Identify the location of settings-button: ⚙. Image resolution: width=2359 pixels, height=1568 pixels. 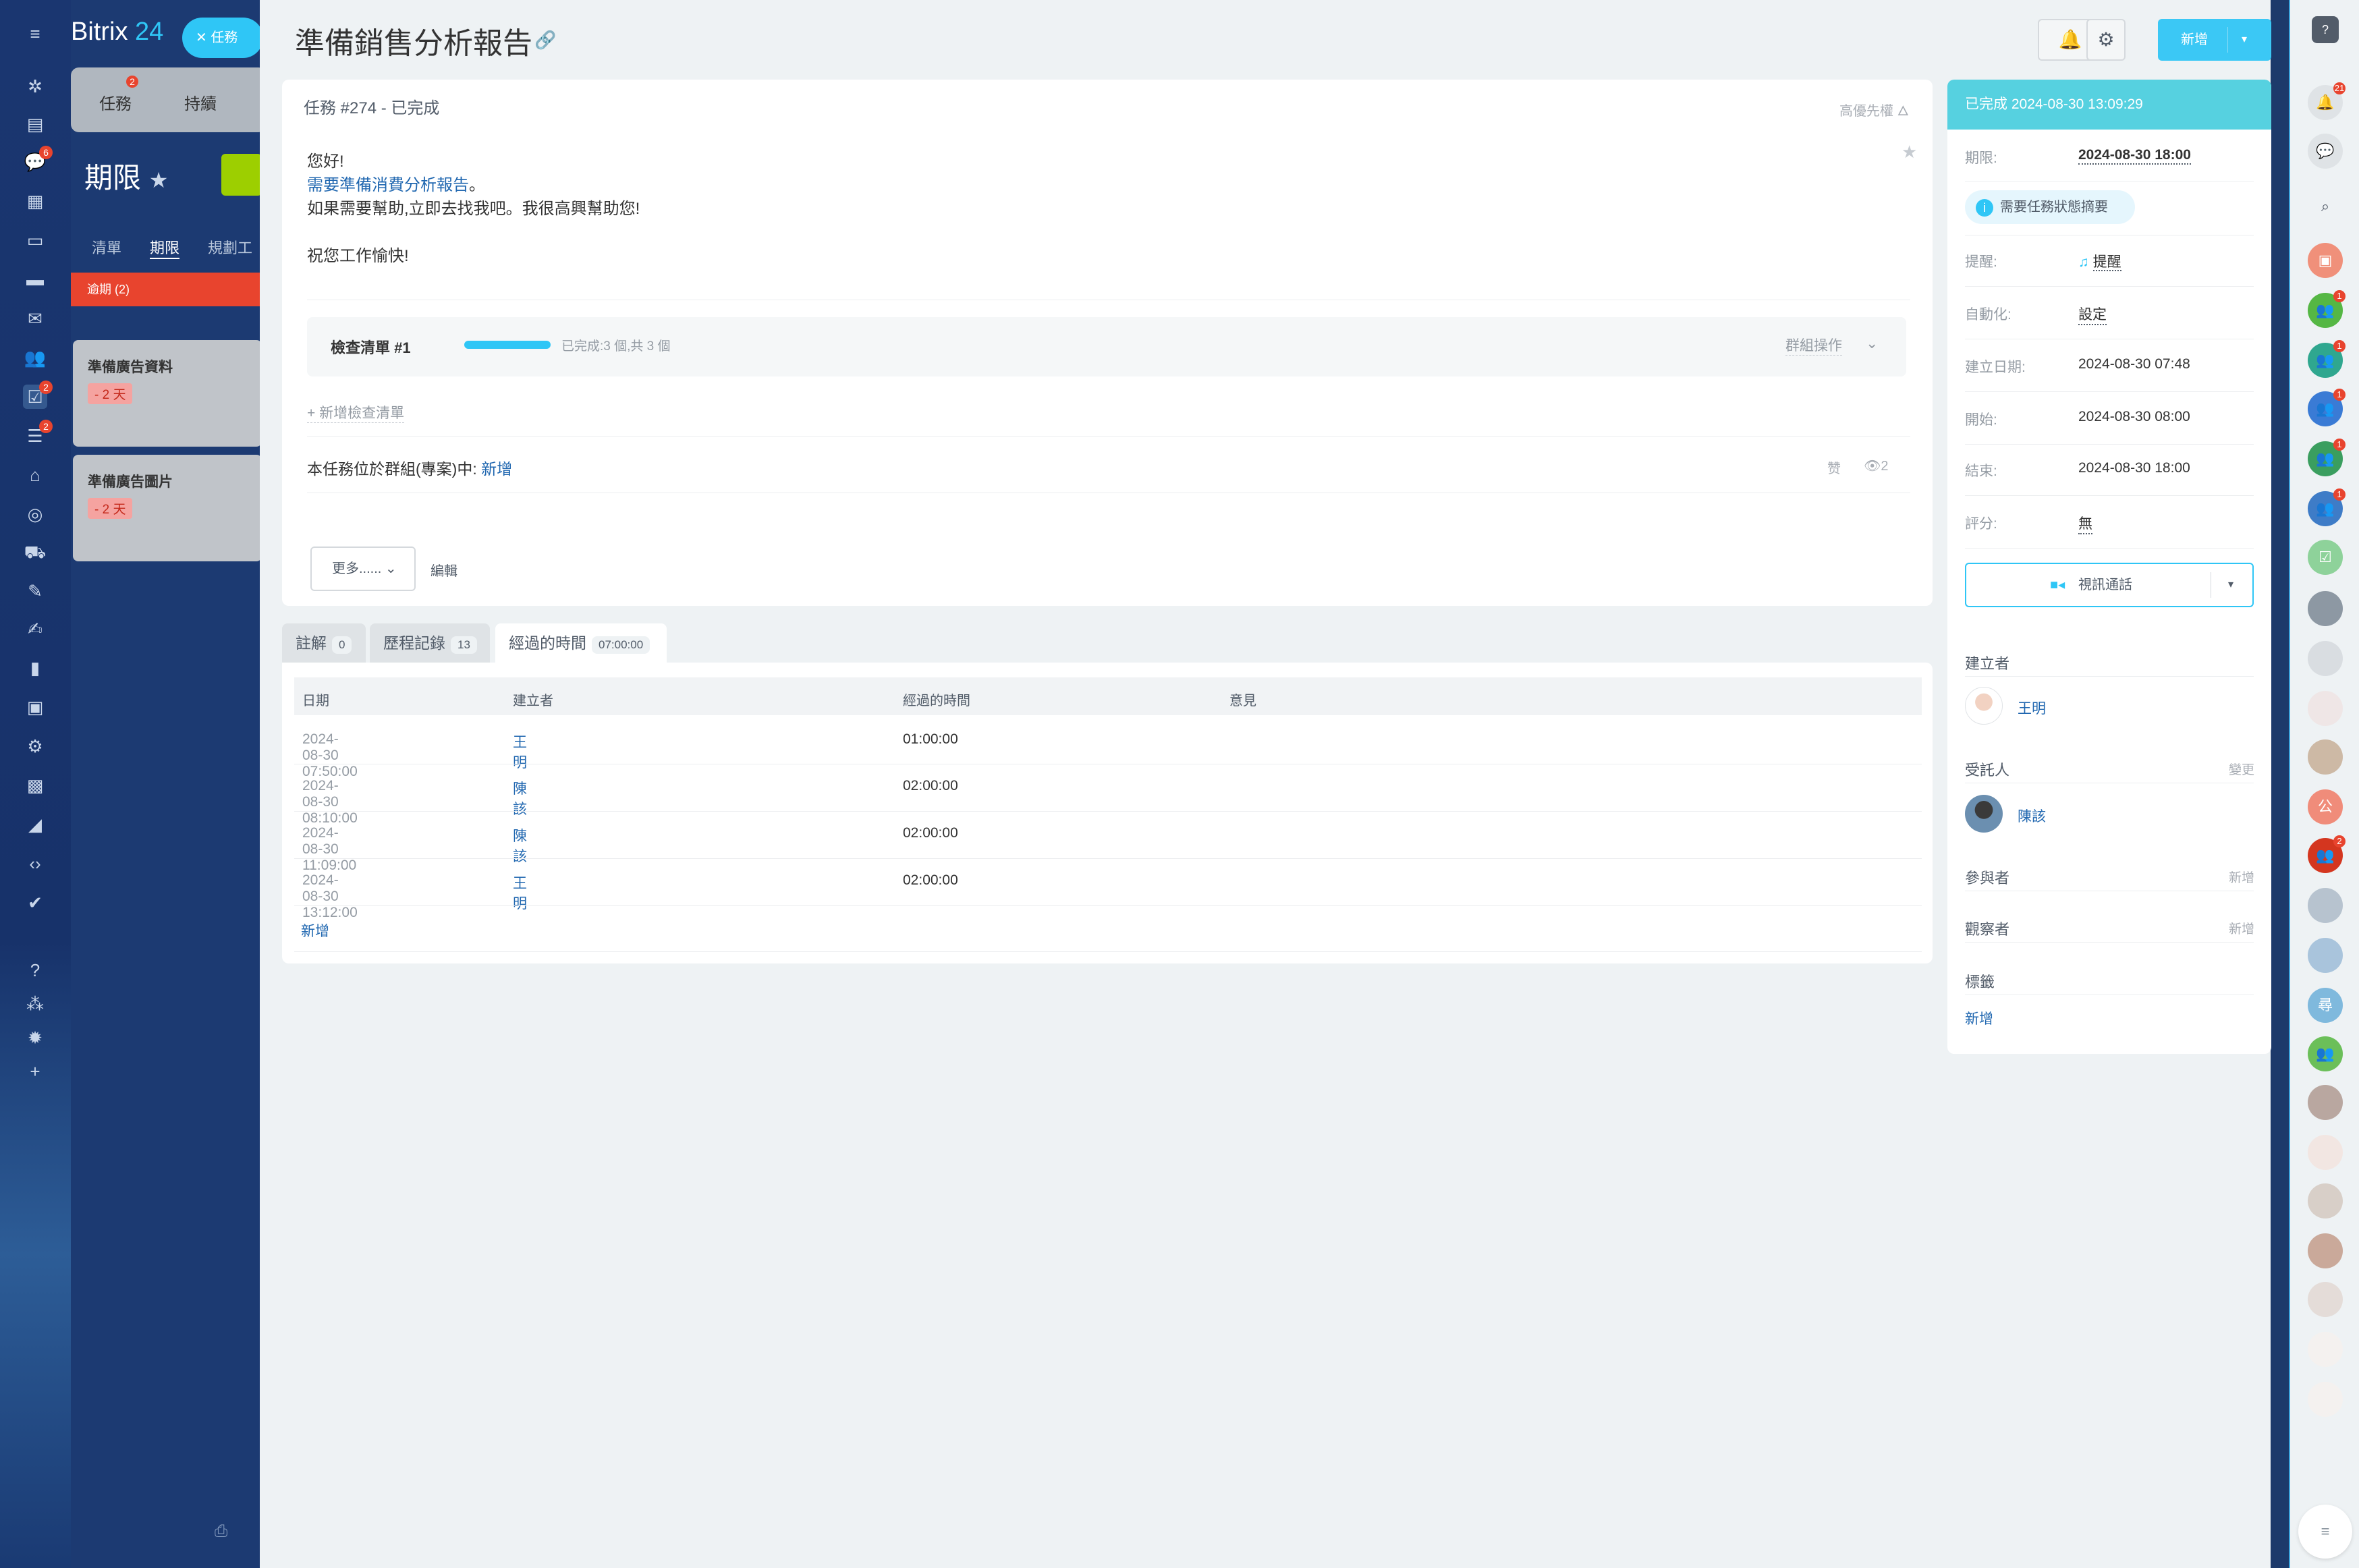
(2106, 40).